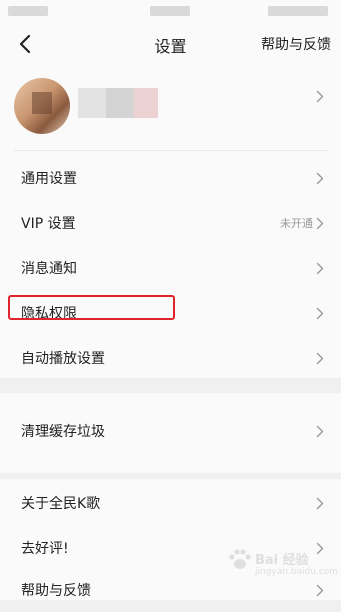 This screenshot has width=341, height=612. I want to click on watermark-text: Bai 经验, so click(282, 560).